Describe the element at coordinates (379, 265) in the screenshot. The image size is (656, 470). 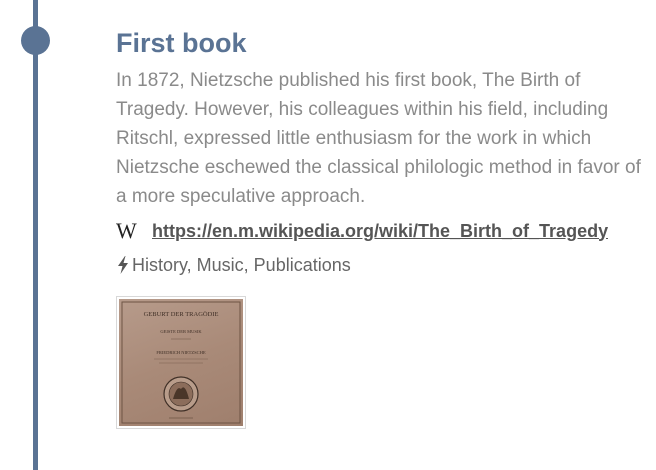
I see `tags-row: History, Music, Publications` at that location.